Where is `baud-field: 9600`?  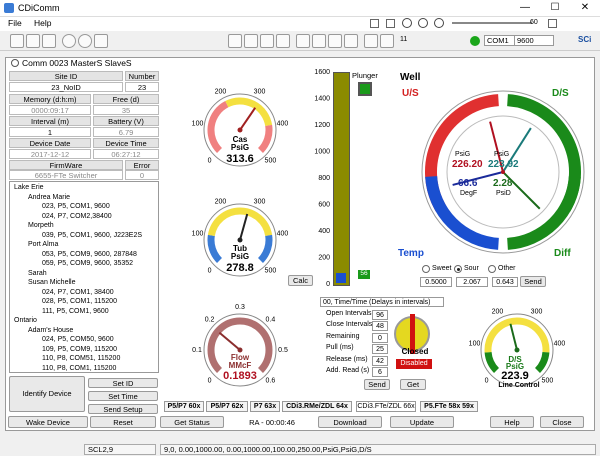
baud-field: 9600 is located at coordinates (534, 40).